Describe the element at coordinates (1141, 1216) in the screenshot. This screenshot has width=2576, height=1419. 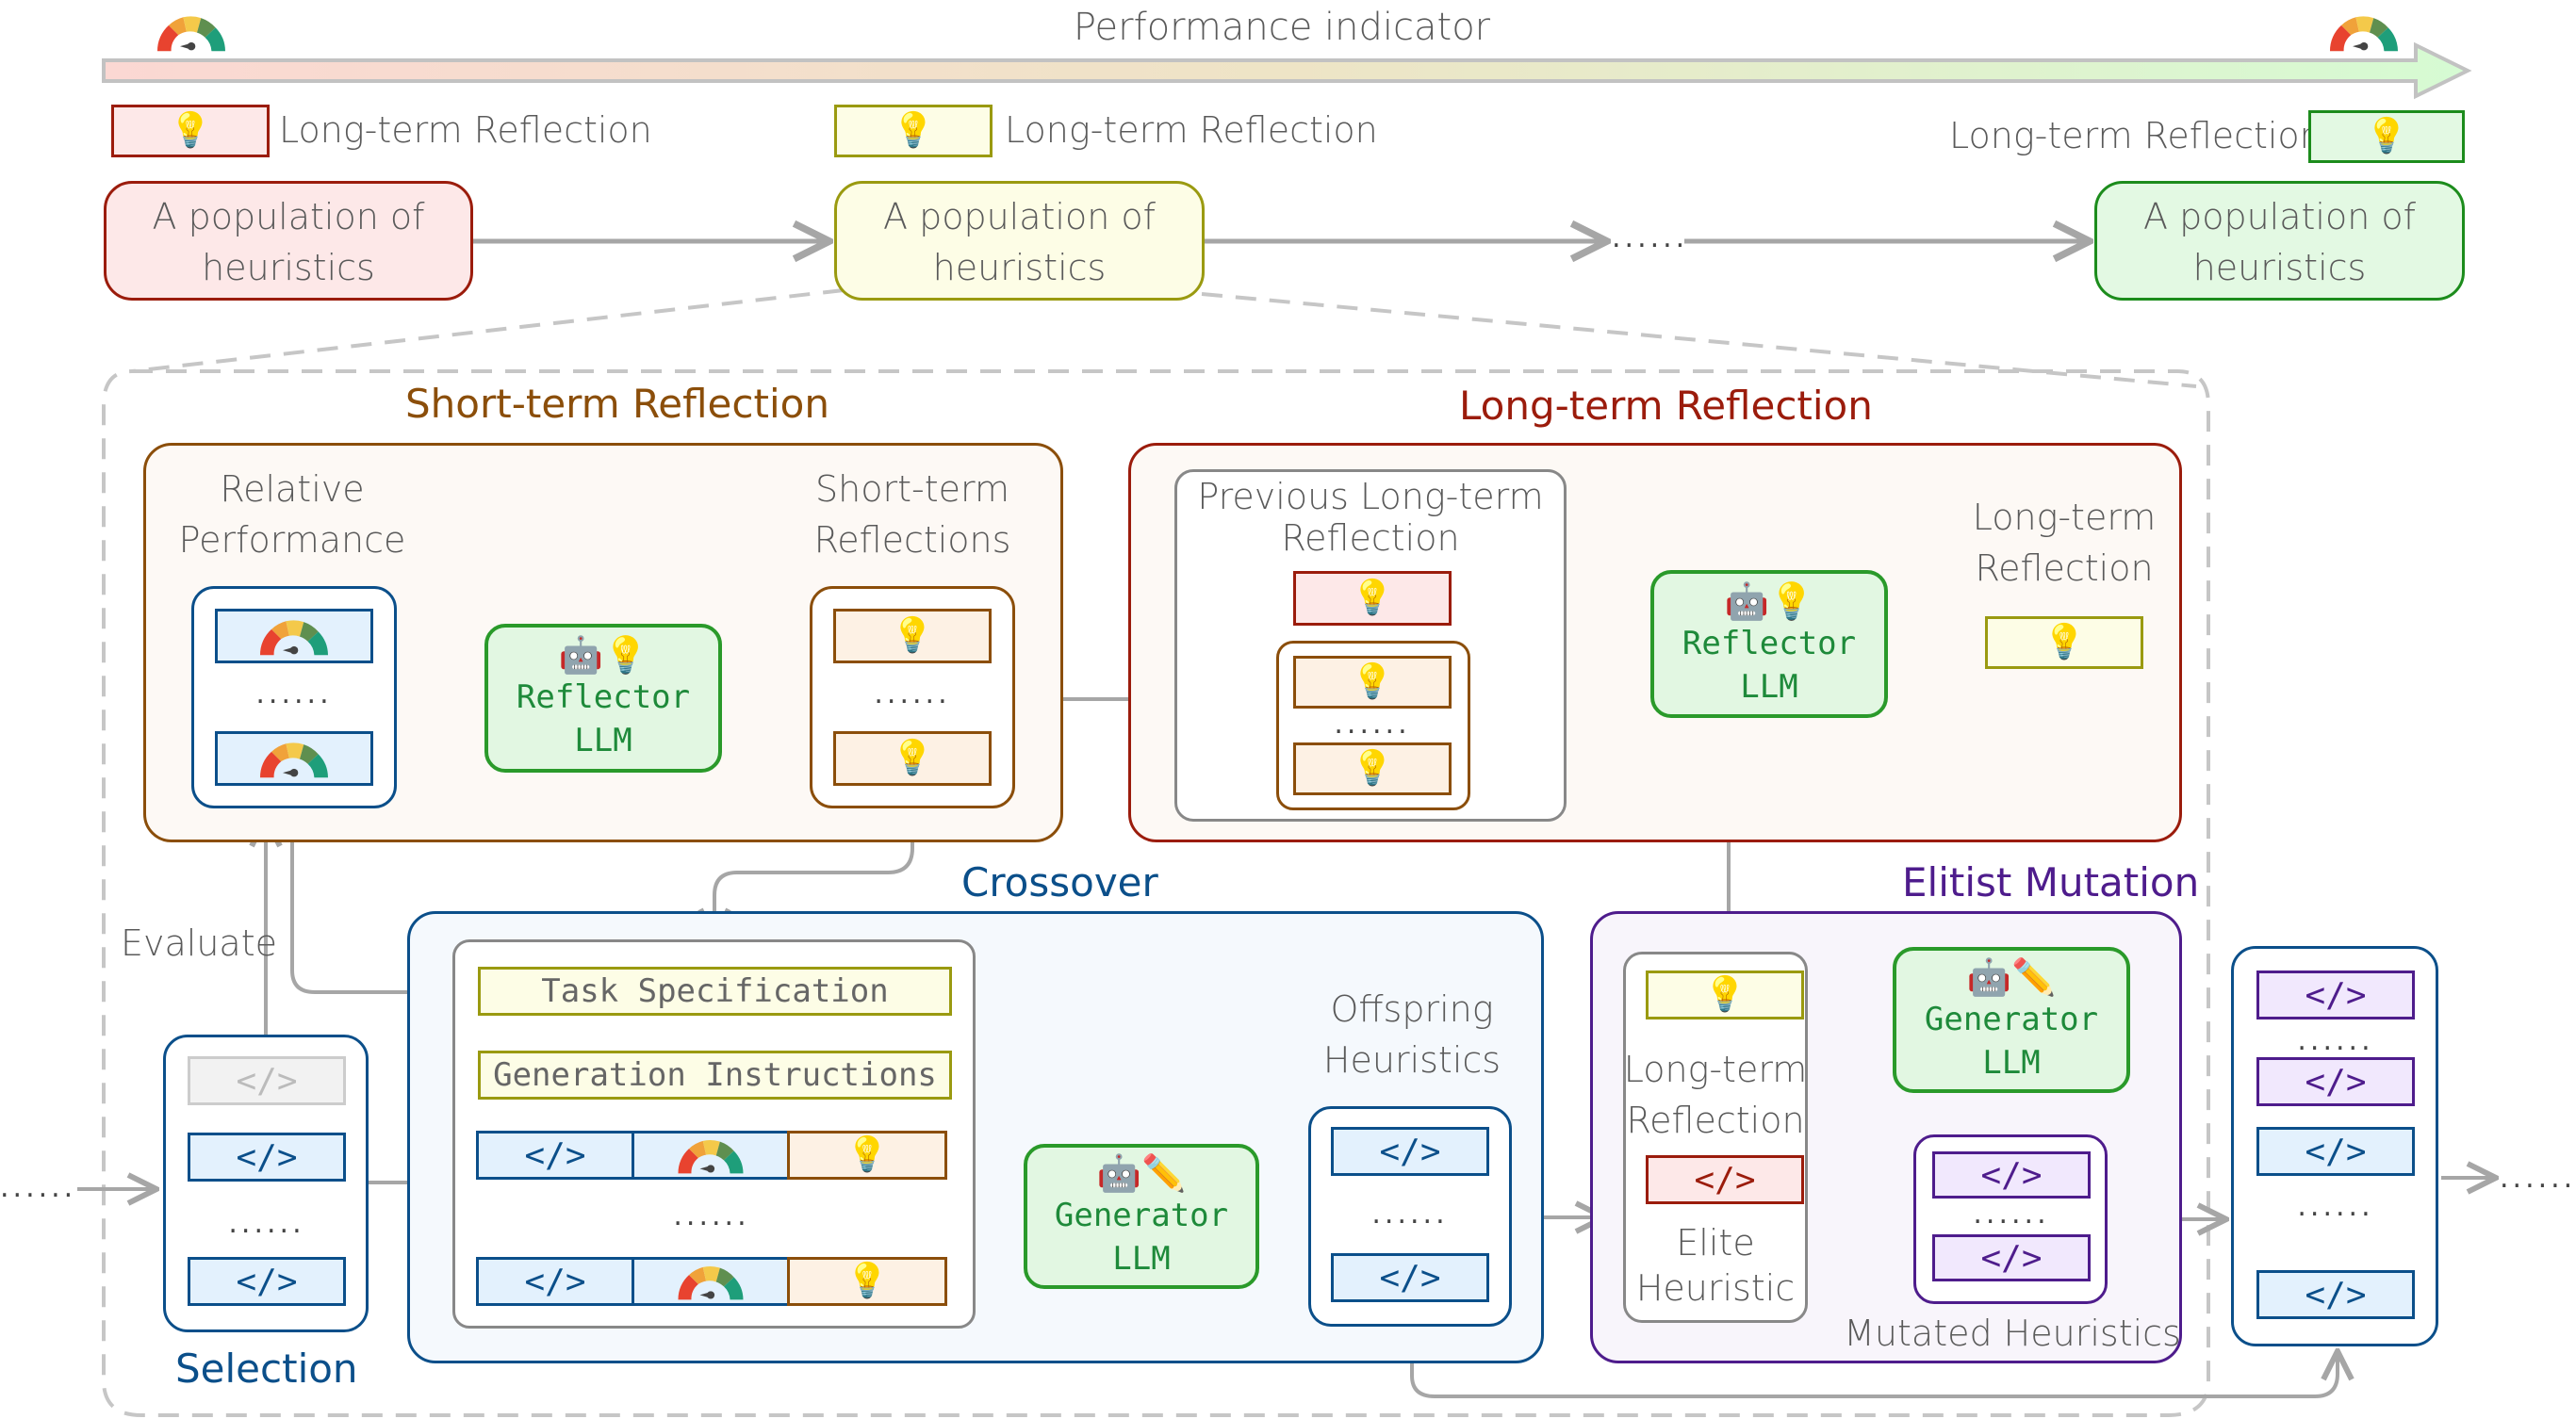
I see `generator-llm-crossover: 🤖✏️ Generator LLM` at that location.